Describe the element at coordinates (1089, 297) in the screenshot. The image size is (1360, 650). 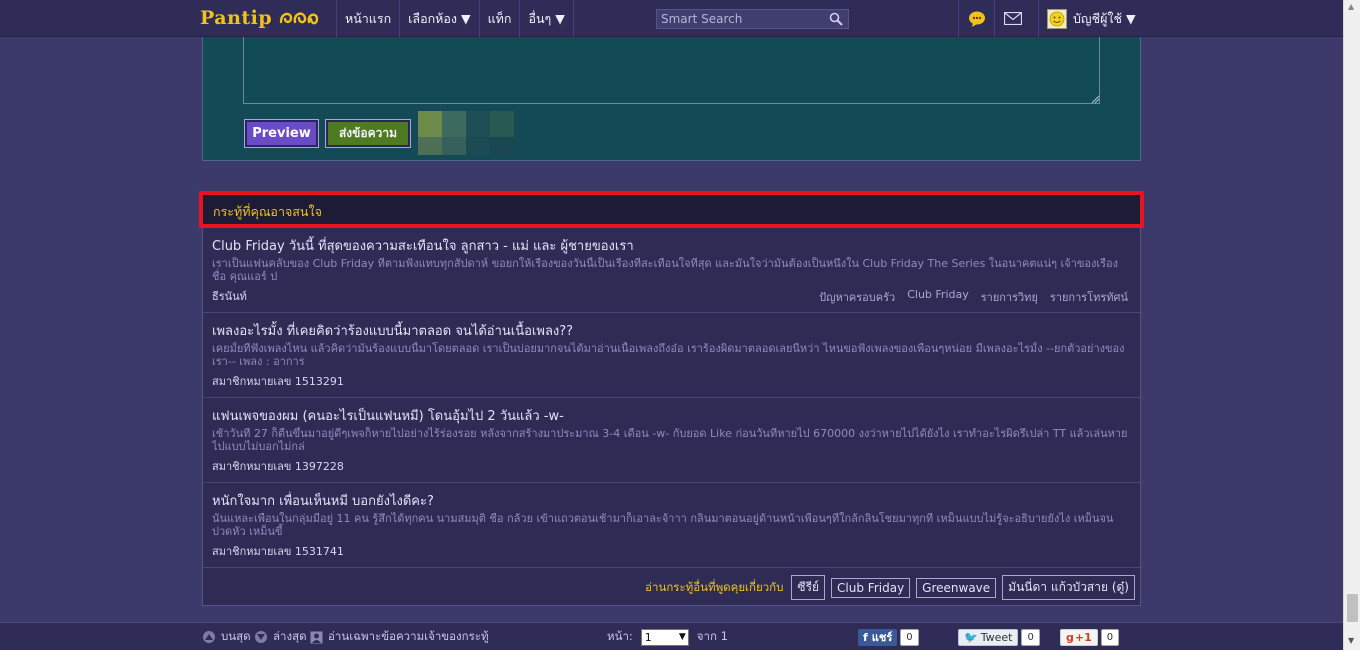
I see `topic-tag: รายการโทรทัศน์` at that location.